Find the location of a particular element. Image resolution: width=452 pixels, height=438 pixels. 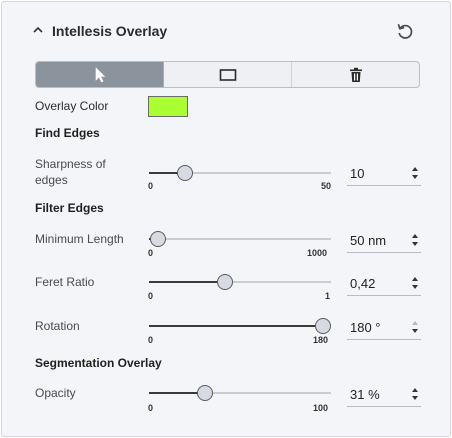

sharpness-label-line1: Sharpness of is located at coordinates (70, 164).